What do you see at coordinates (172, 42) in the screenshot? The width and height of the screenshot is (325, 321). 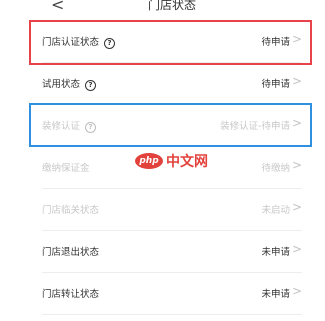 I see `row-store-certification-status: 门店认证状态? 待申请 >` at bounding box center [172, 42].